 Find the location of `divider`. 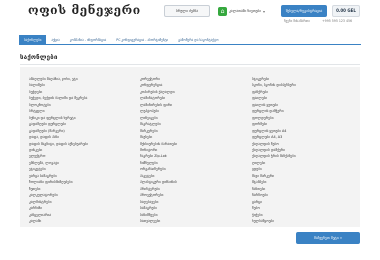

divider is located at coordinates (190, 64).